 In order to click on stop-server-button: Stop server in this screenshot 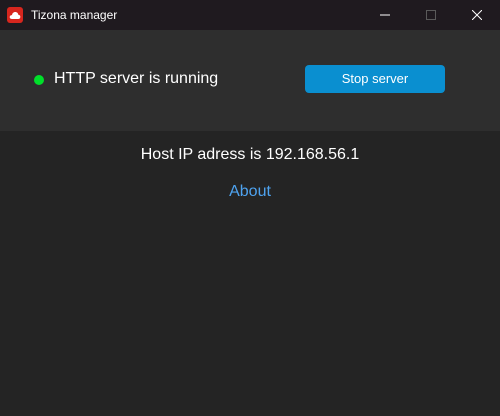, I will do `click(375, 79)`.